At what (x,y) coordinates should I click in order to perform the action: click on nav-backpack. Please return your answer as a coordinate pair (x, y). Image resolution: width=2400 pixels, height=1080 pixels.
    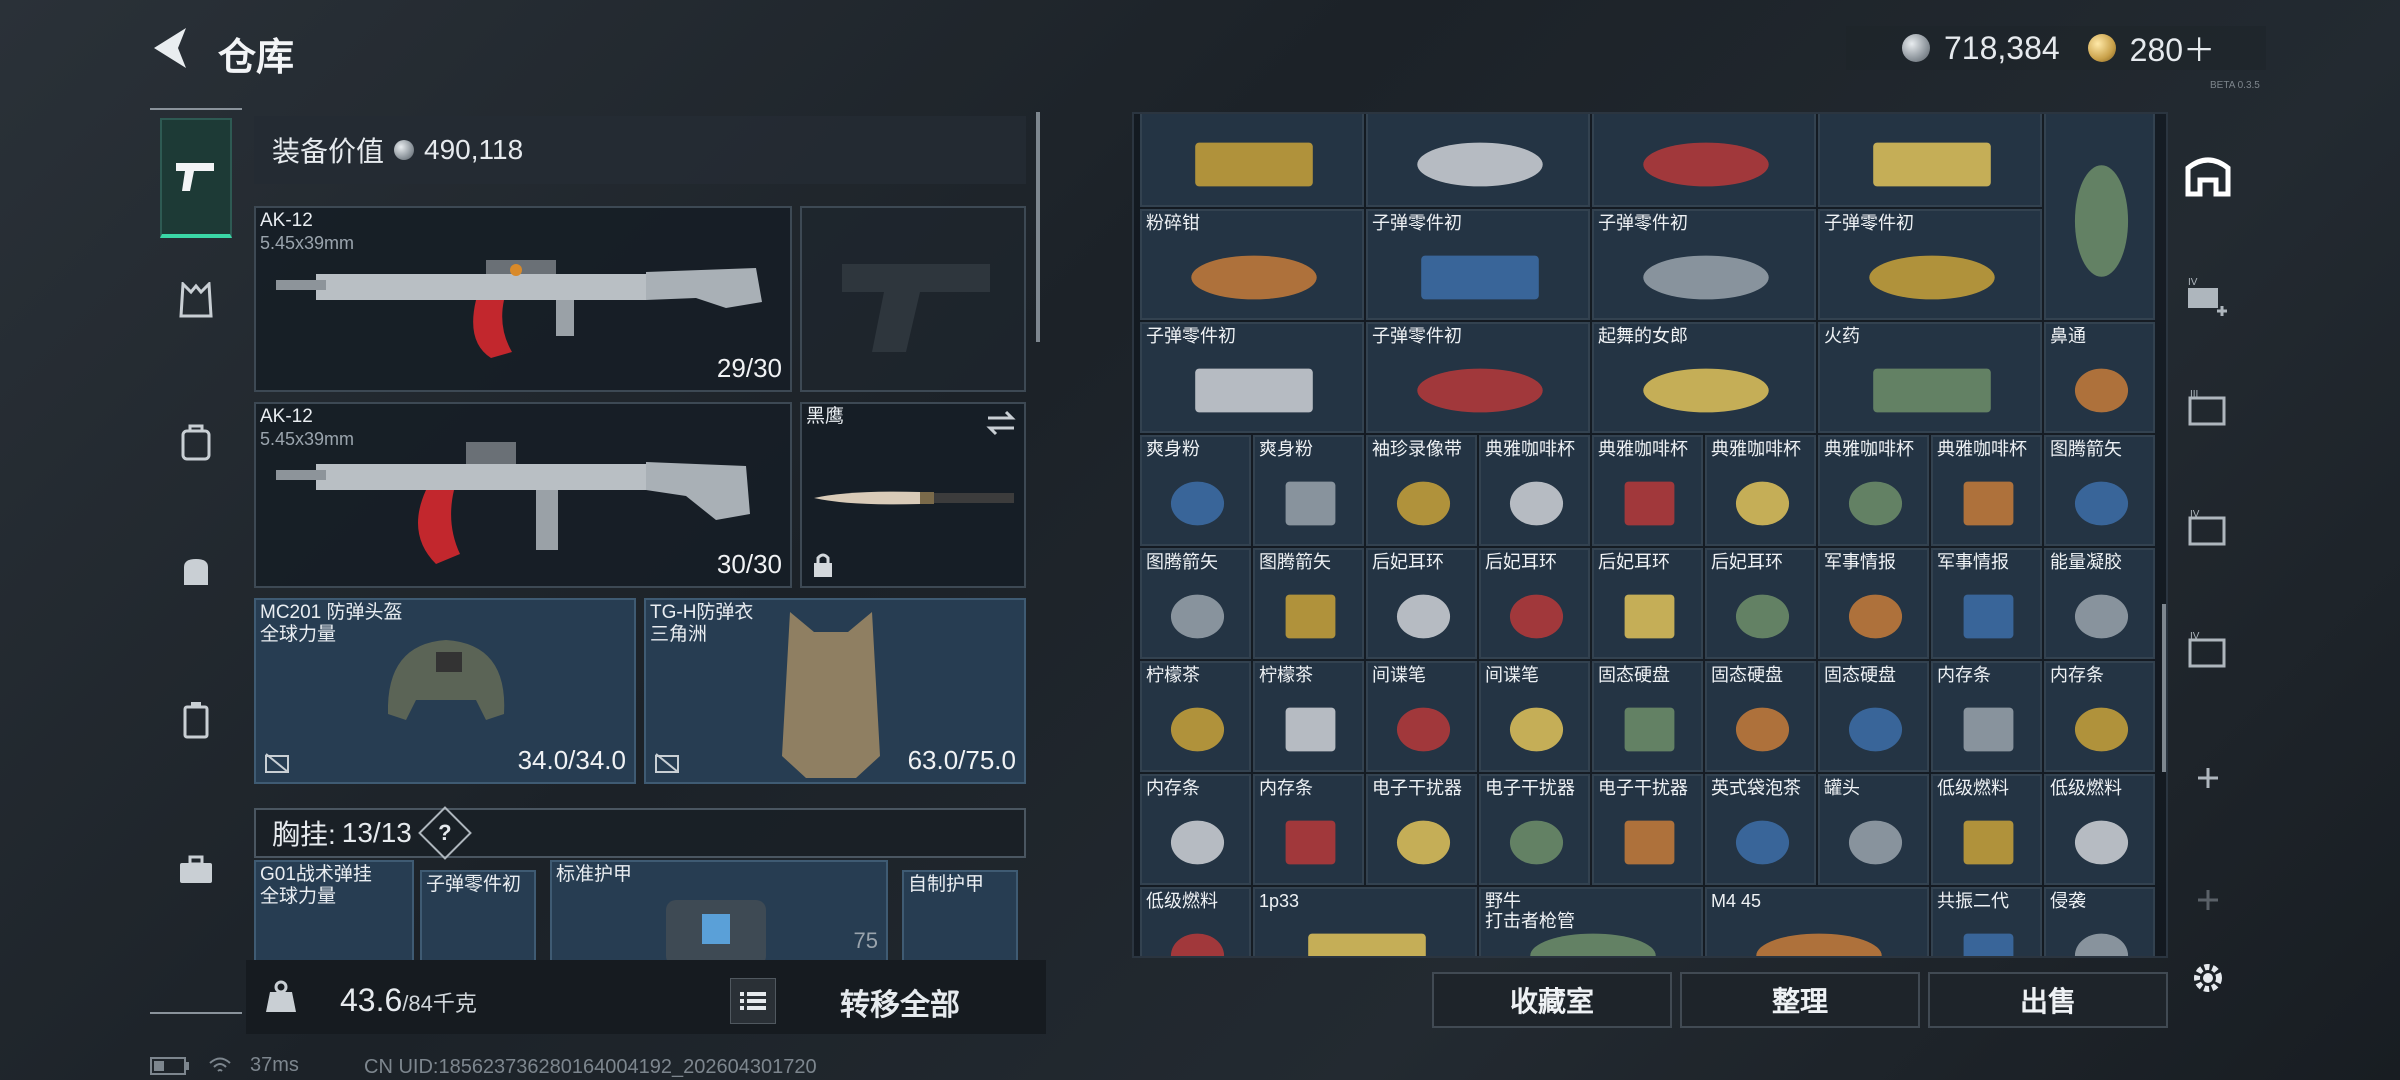
    Looking at the image, I should click on (196, 442).